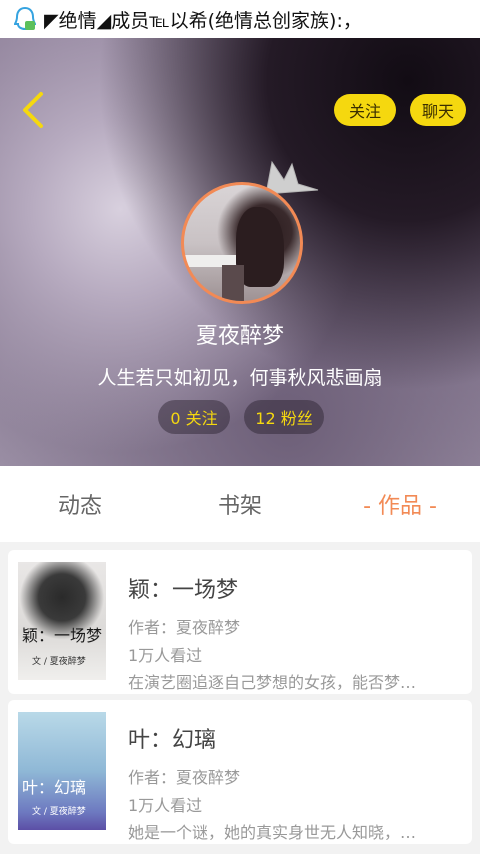 This screenshot has width=480, height=854. I want to click on back-button, so click(32, 110).